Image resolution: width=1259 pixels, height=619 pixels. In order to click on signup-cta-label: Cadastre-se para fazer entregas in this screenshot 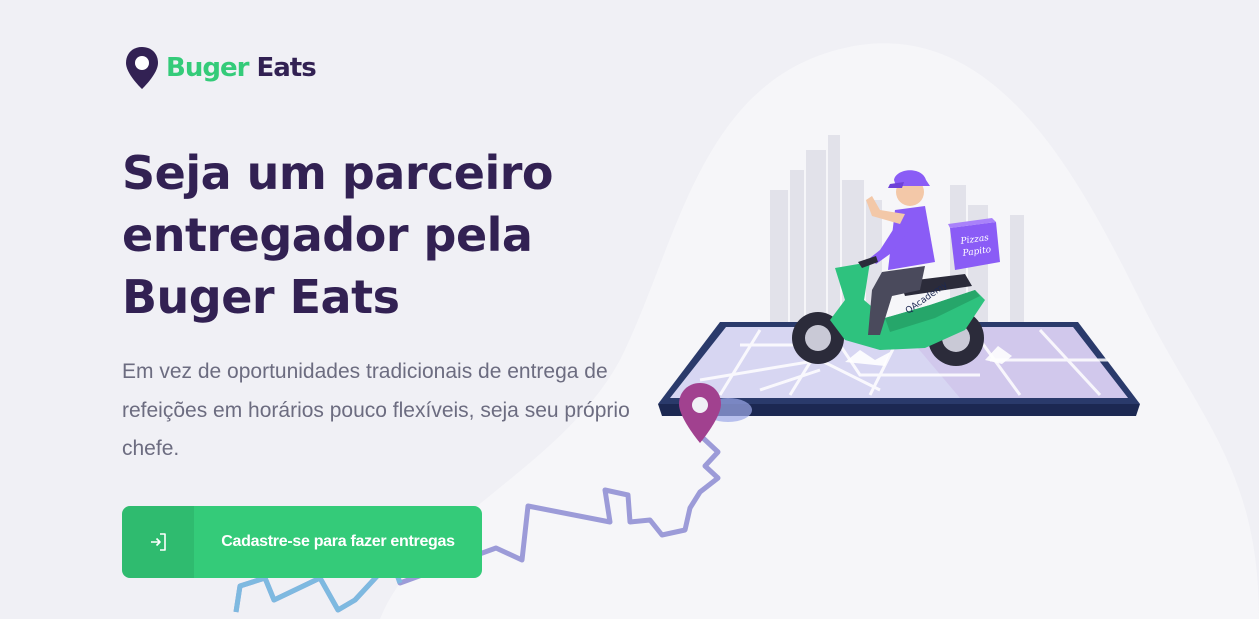, I will do `click(338, 541)`.